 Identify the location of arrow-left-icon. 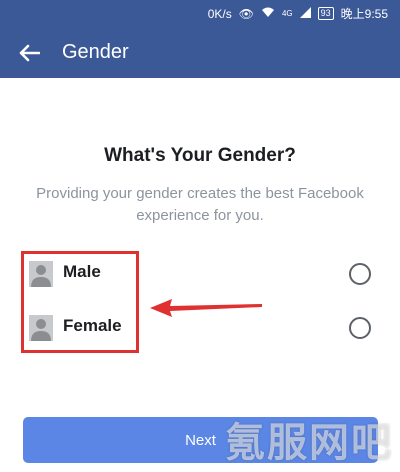
(29, 52).